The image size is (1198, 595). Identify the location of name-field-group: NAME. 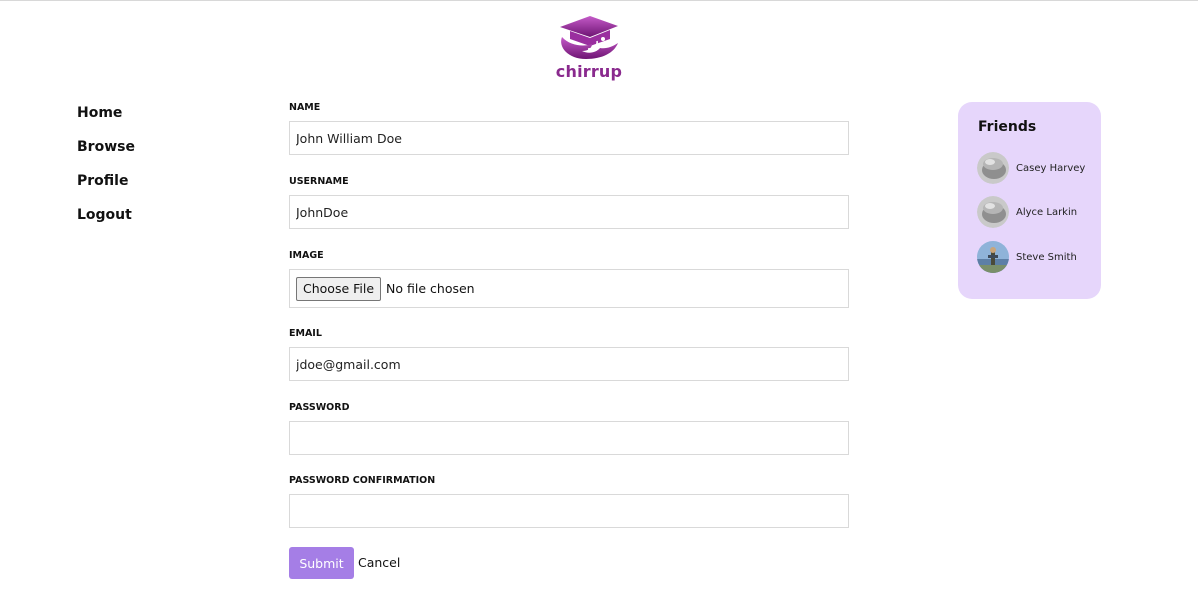
(569, 128).